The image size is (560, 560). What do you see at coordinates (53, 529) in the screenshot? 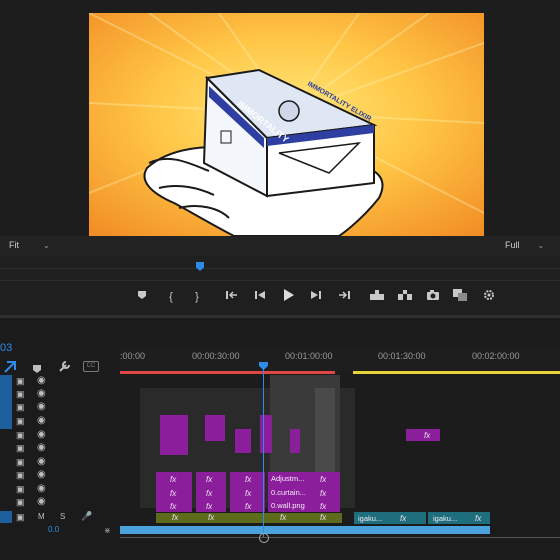
I see `audio-volume-value: 0.0` at bounding box center [53, 529].